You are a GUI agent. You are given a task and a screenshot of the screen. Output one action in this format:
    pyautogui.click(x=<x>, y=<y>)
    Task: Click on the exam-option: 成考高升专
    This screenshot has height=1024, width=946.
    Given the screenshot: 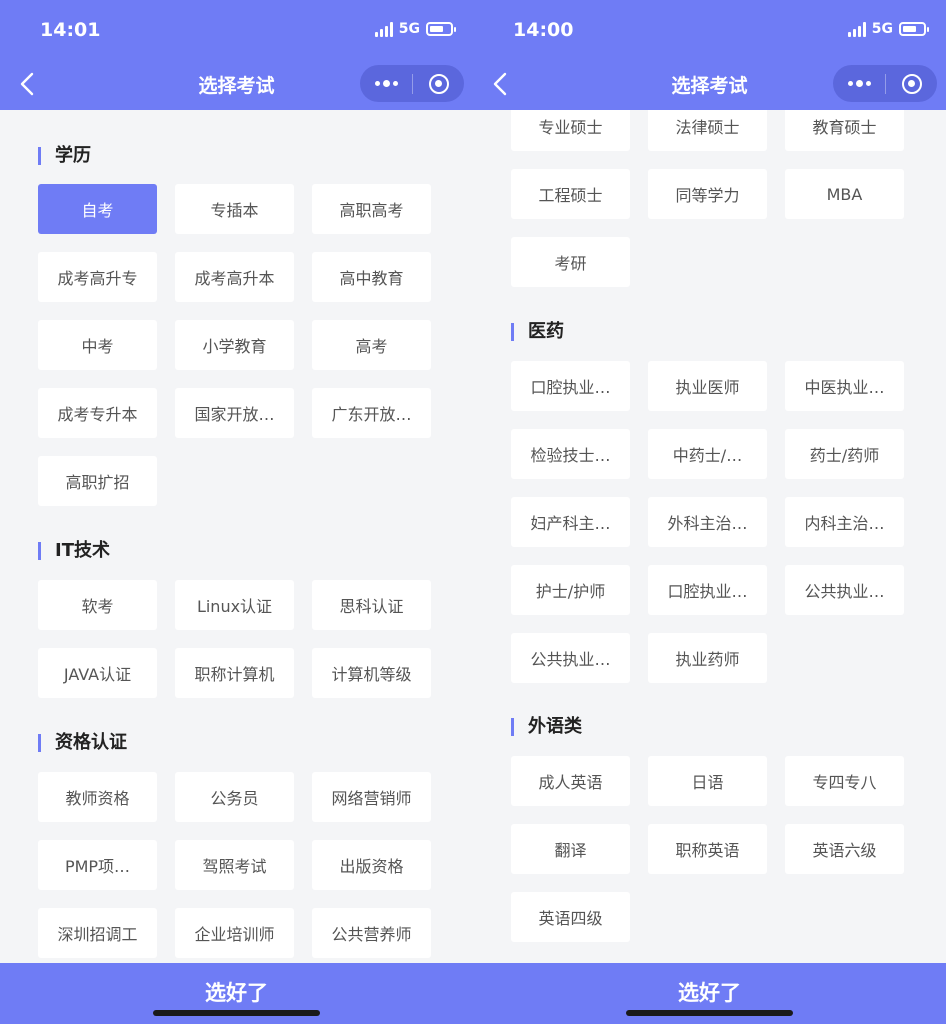 What is the action you would take?
    pyautogui.click(x=97, y=277)
    